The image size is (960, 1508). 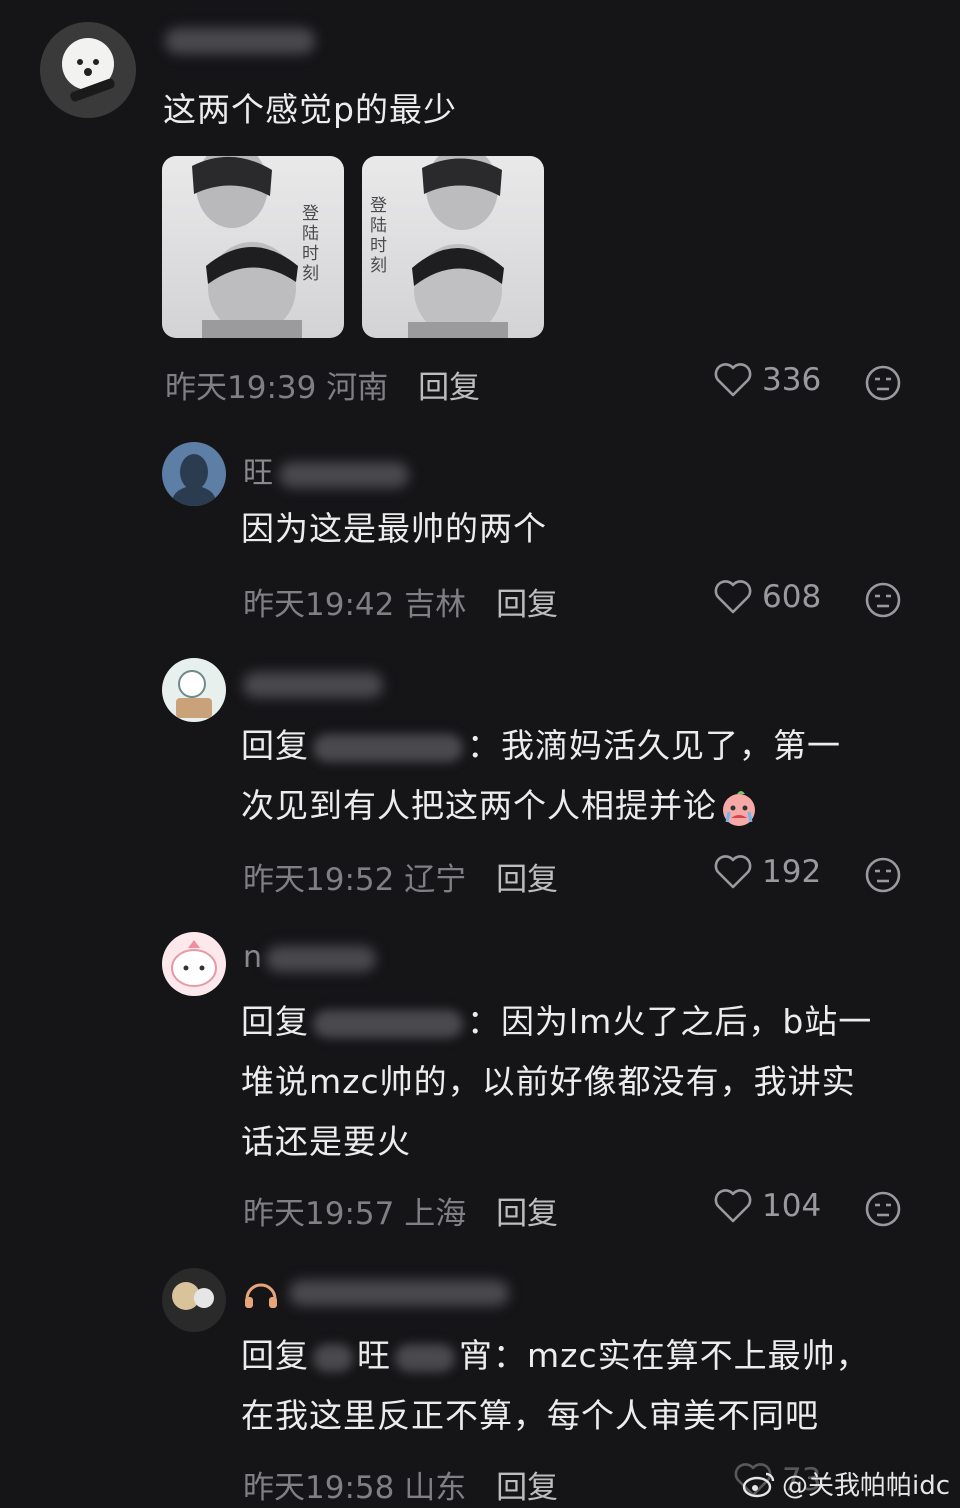 I want to click on like-button: 104, so click(x=767, y=1206).